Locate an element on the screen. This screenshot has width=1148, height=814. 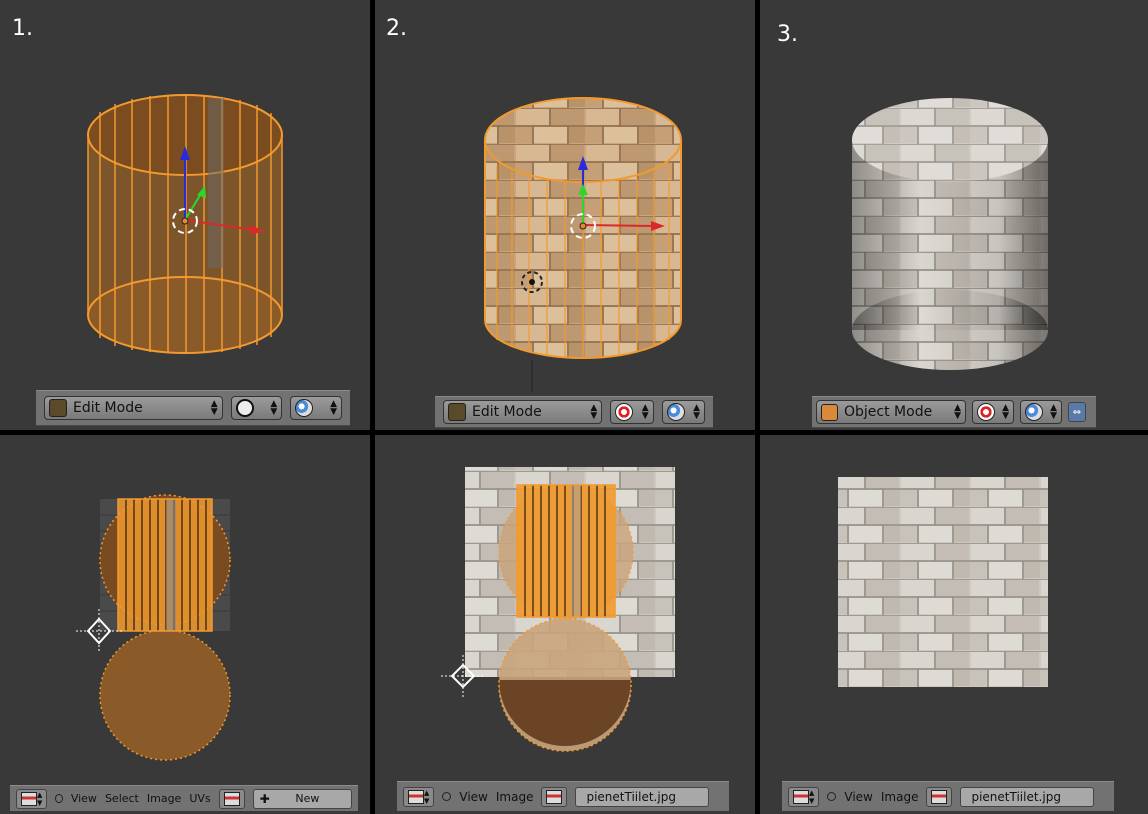
menu-uvs: UVs is located at coordinates (199, 798).